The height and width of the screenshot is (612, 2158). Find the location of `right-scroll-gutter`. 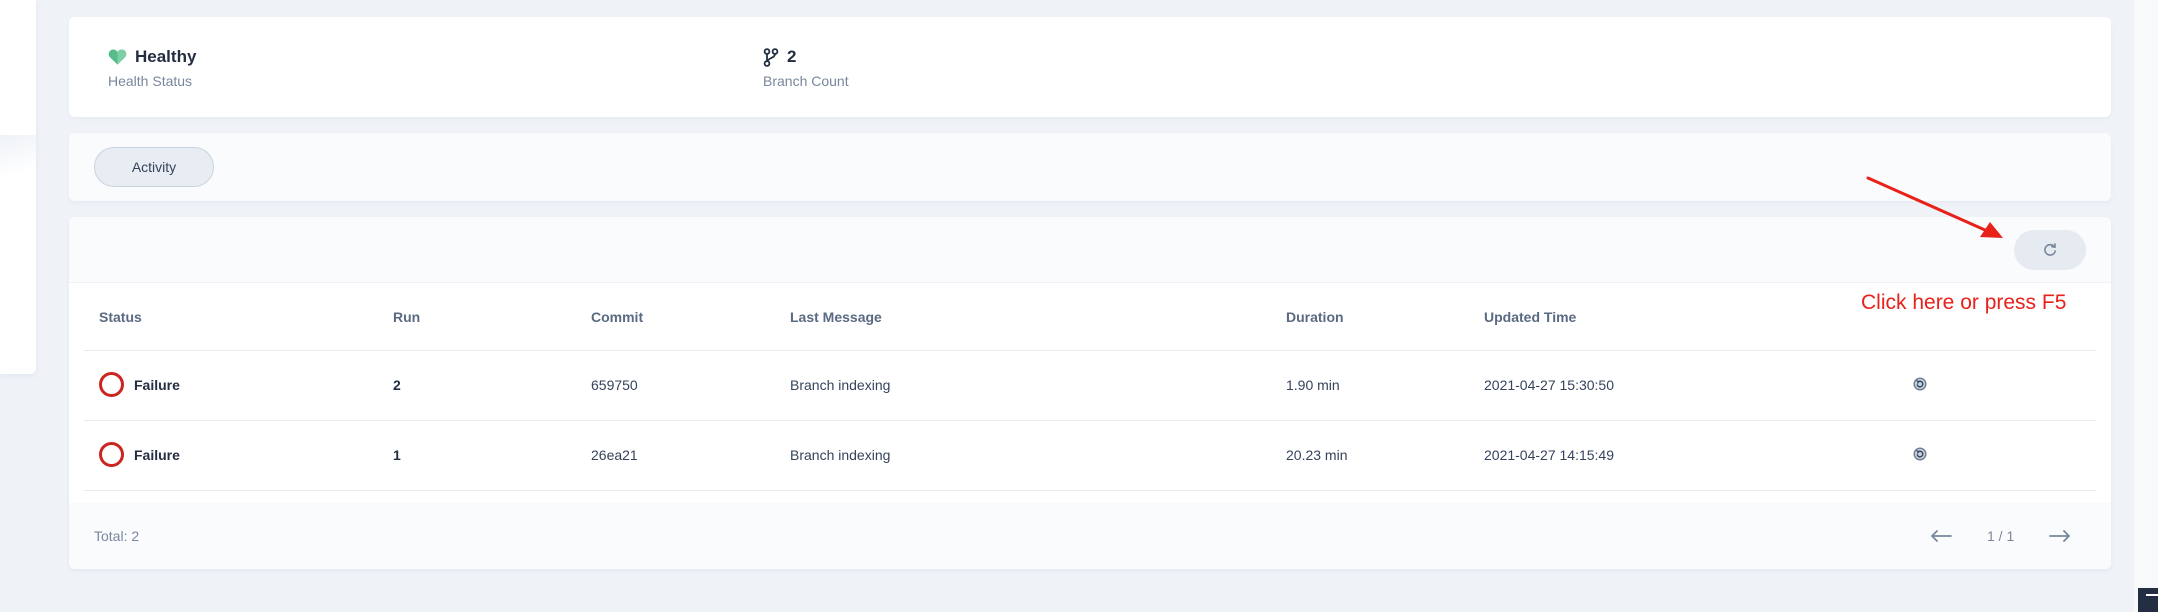

right-scroll-gutter is located at coordinates (2146, 306).